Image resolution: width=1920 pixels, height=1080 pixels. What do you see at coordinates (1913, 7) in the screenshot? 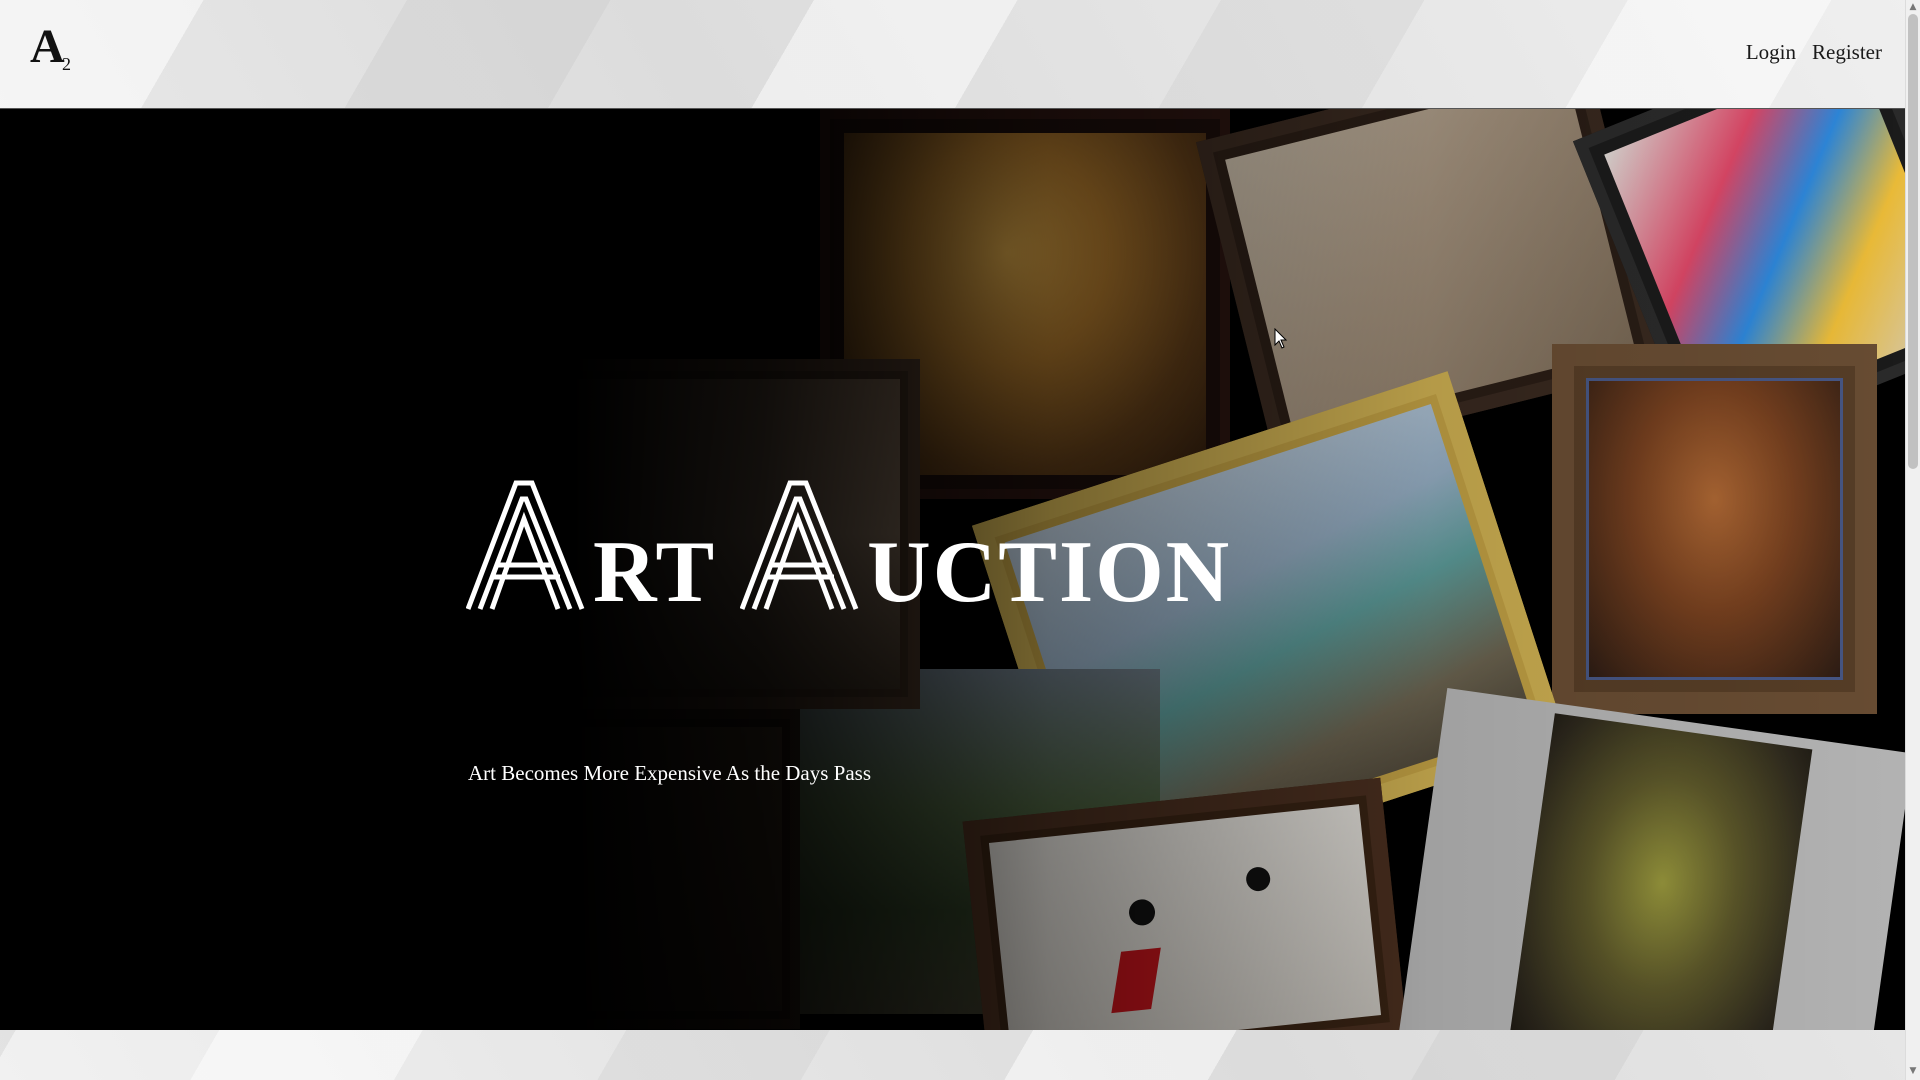
I see `chevron-up-icon: ▲` at bounding box center [1913, 7].